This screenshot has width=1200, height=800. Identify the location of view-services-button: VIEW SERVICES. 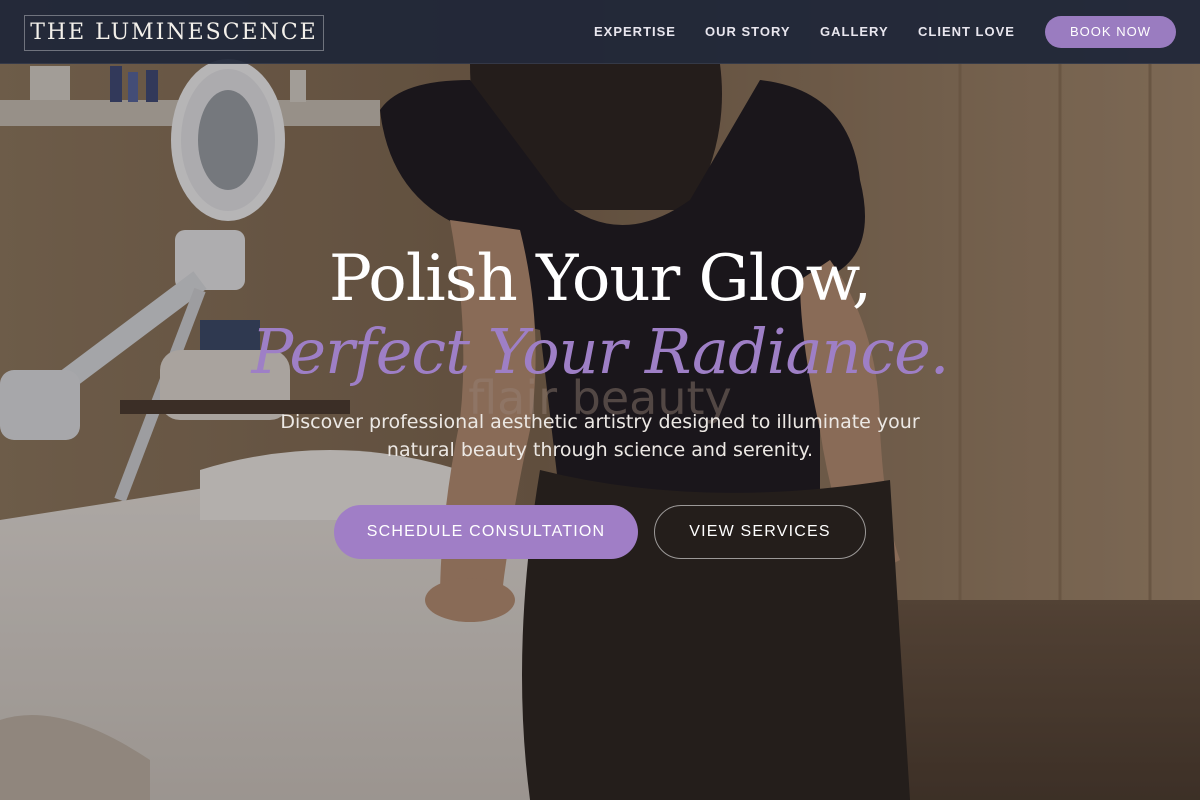
(760, 532).